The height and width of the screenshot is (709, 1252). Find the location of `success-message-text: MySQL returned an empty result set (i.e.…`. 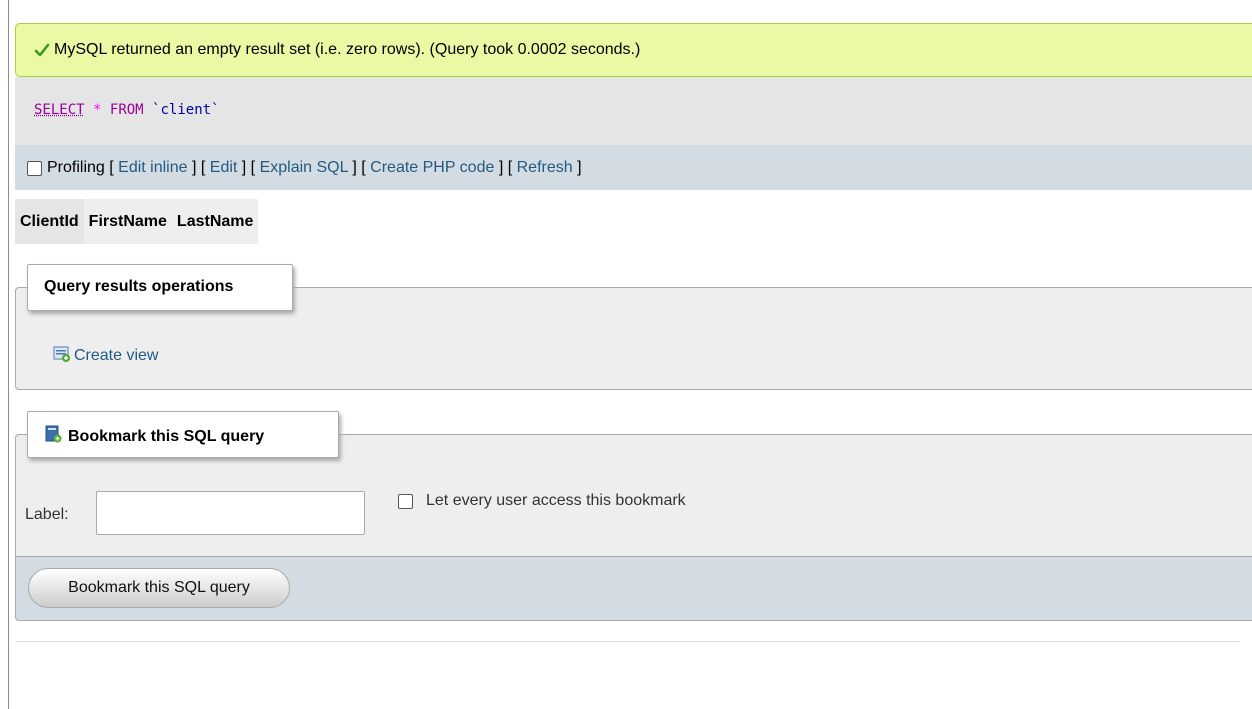

success-message-text: MySQL returned an empty result set (i.e.… is located at coordinates (347, 49).